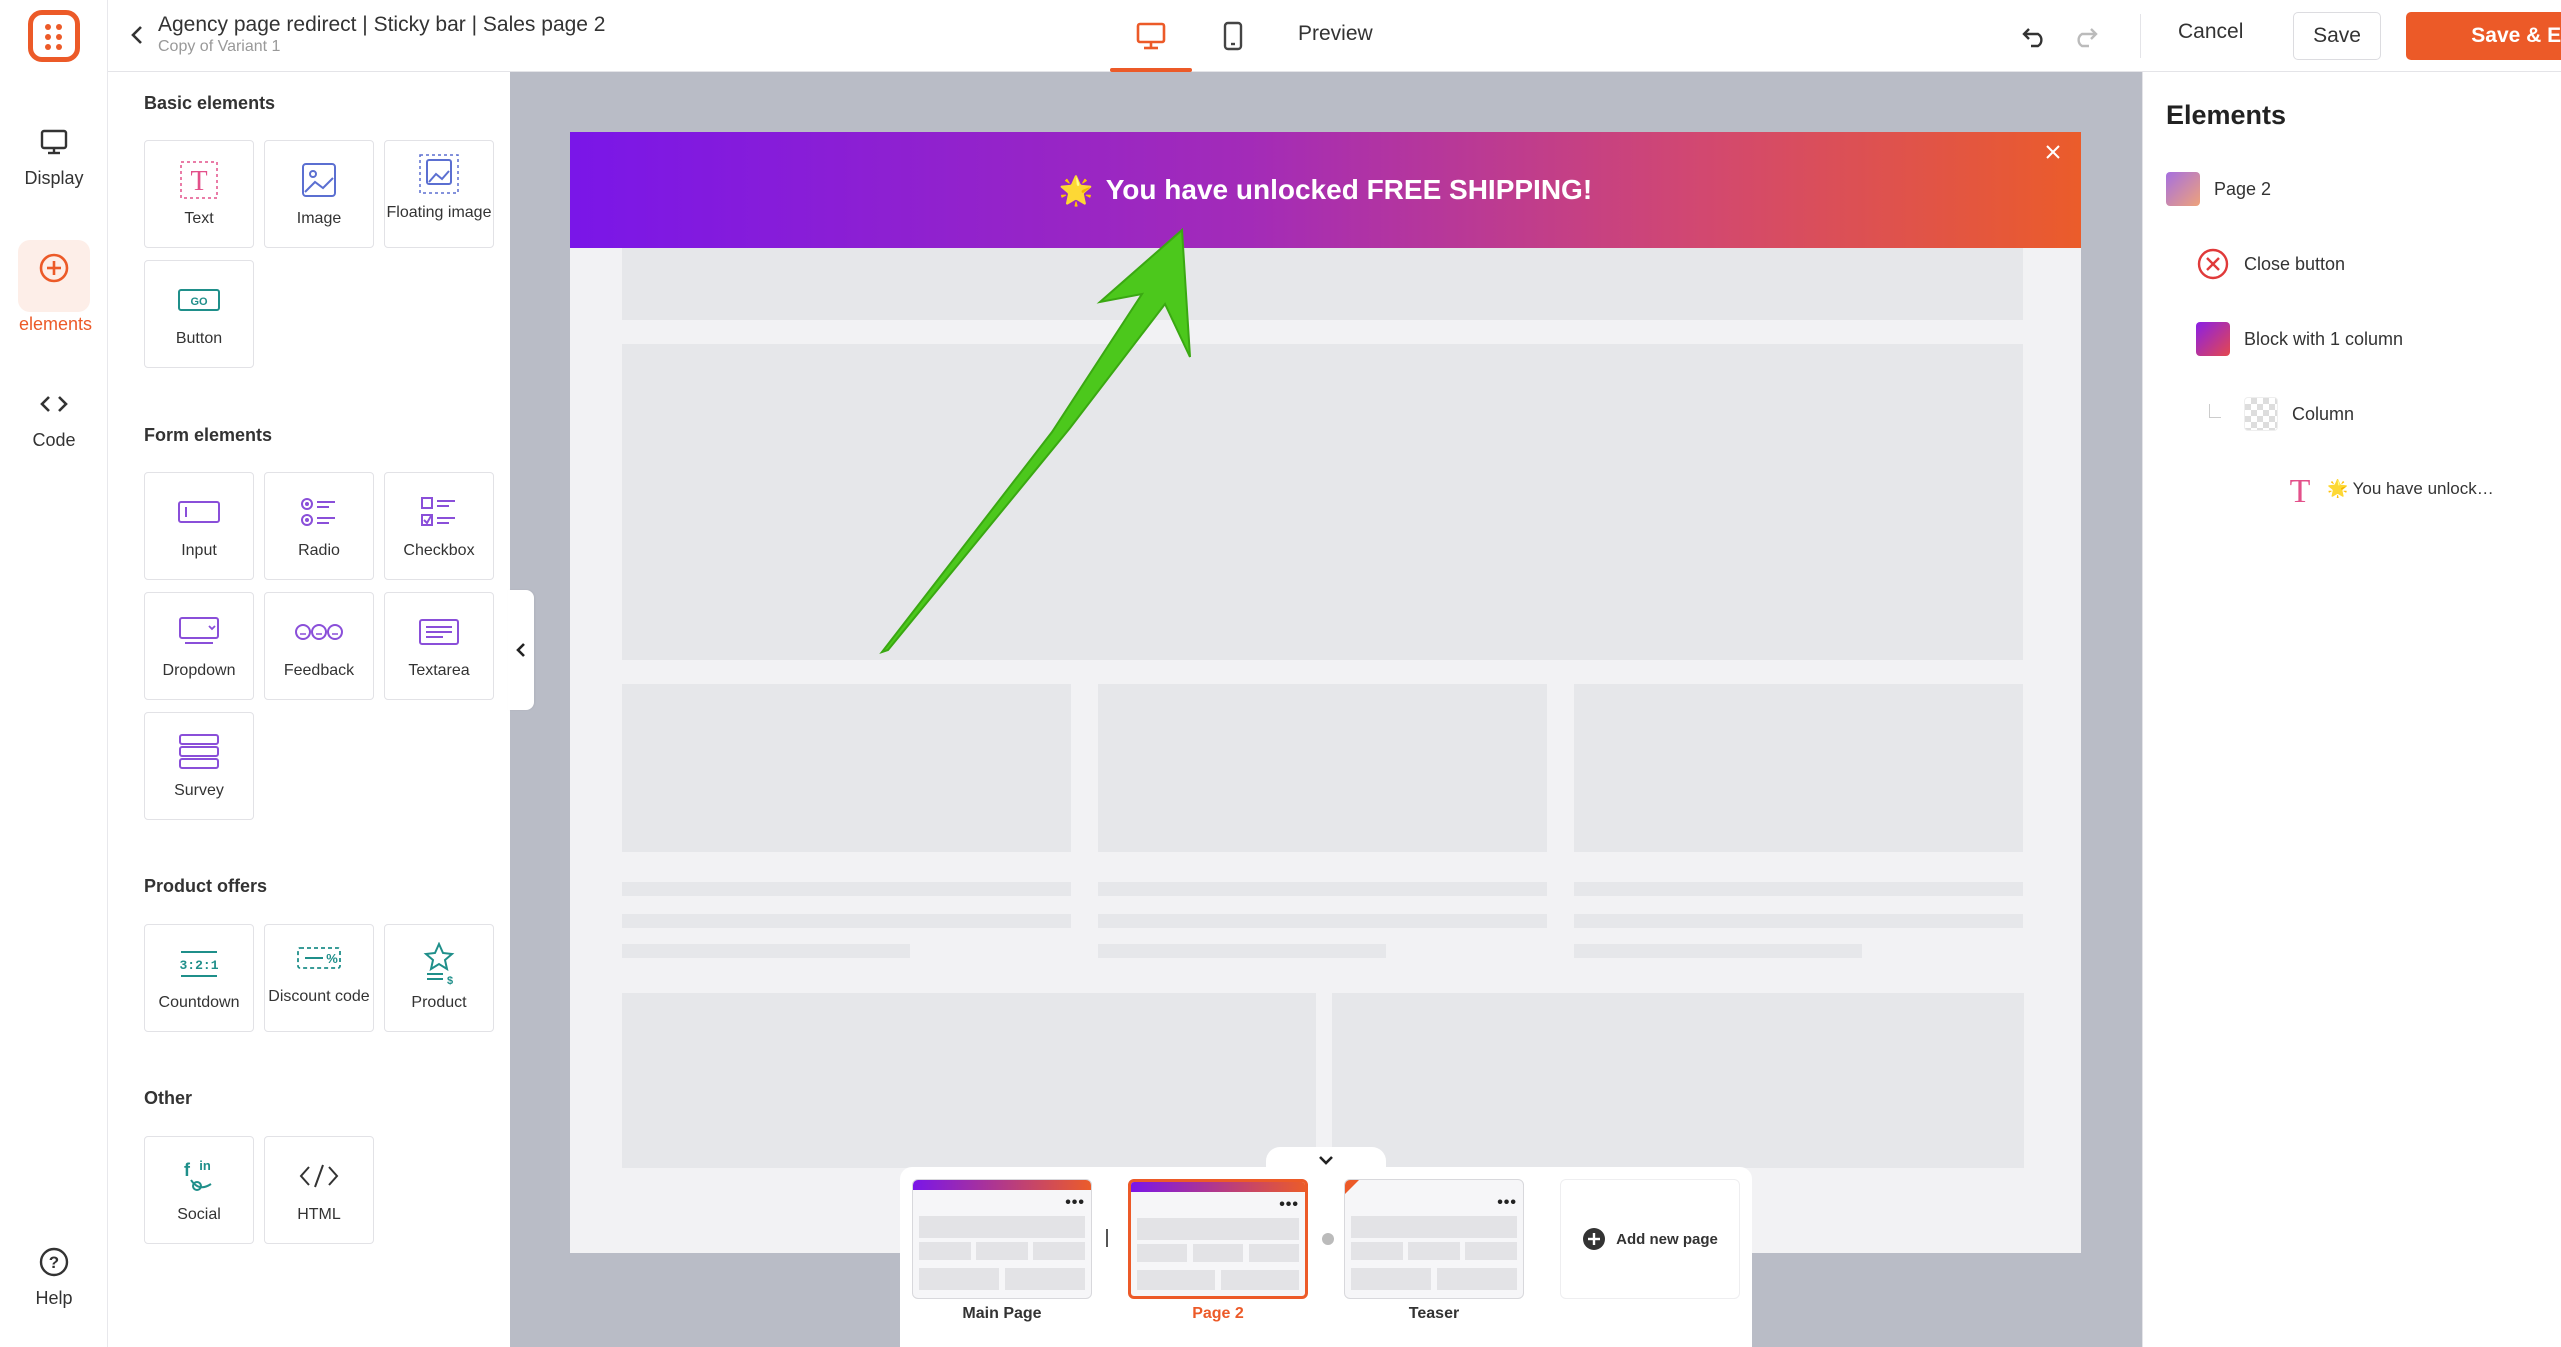  What do you see at coordinates (1002, 1239) in the screenshot?
I see `page-thumb-main: •••` at bounding box center [1002, 1239].